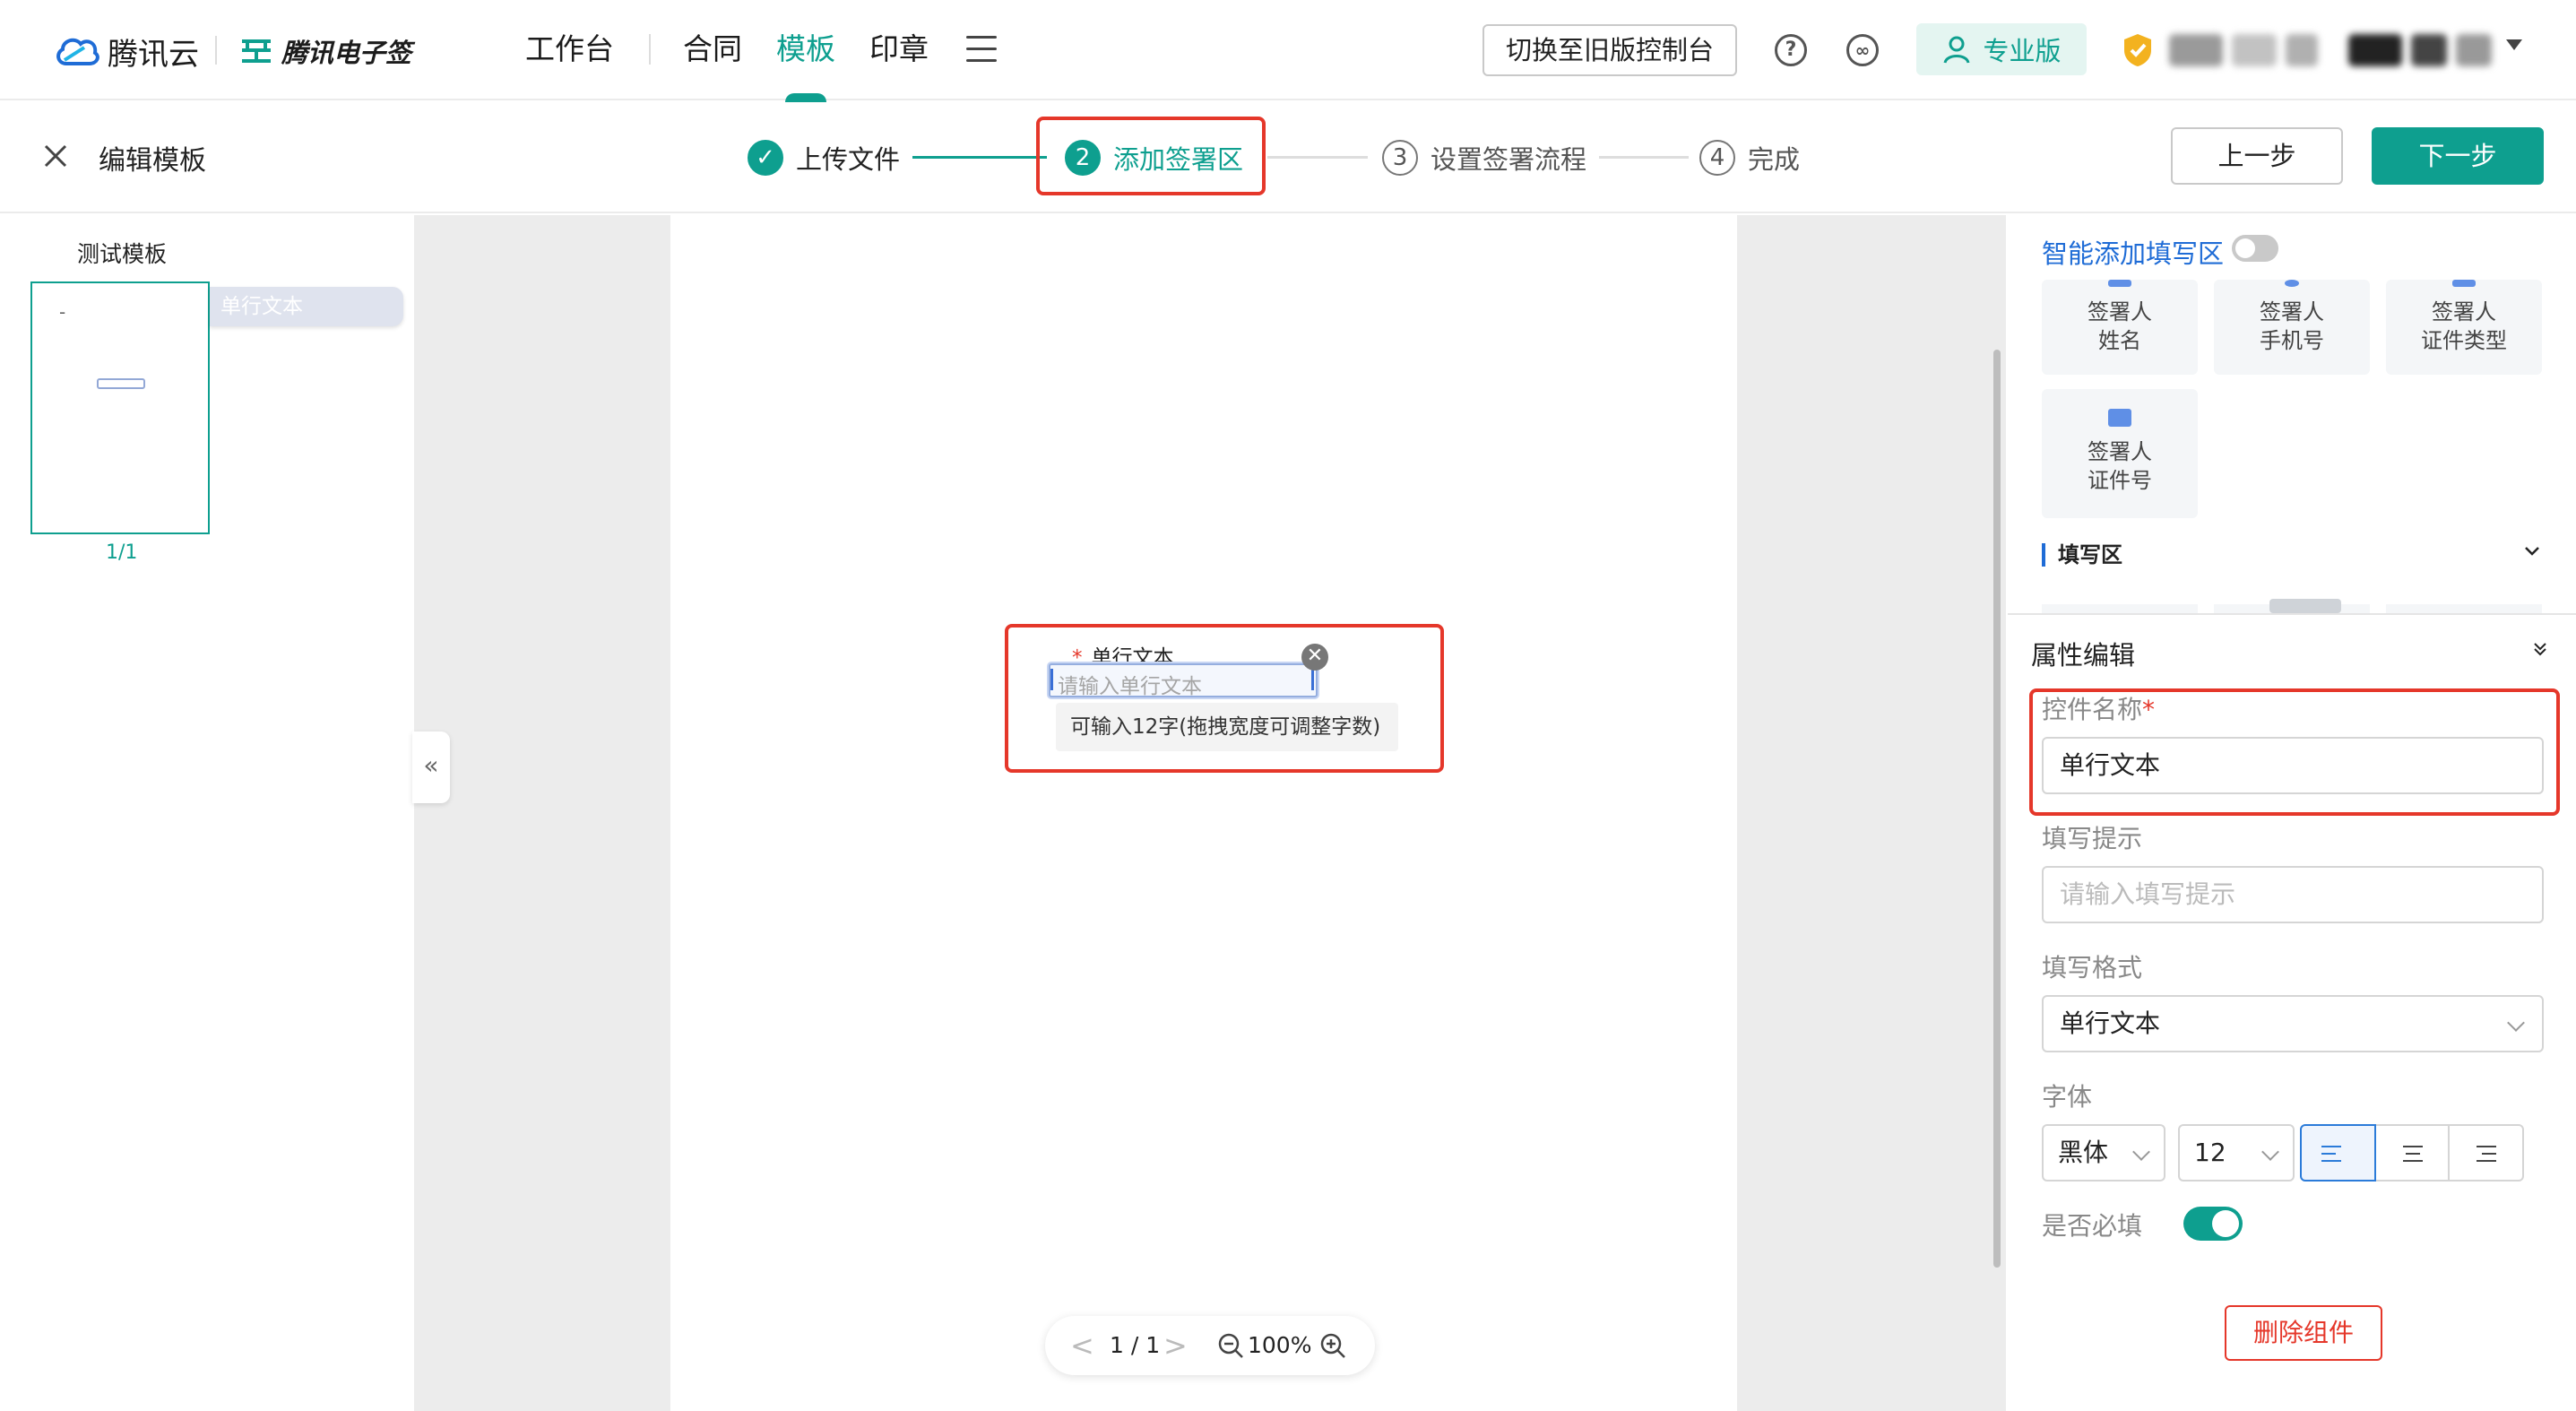  Describe the element at coordinates (2110, 1023) in the screenshot. I see `format-select-value: 单行文本` at that location.